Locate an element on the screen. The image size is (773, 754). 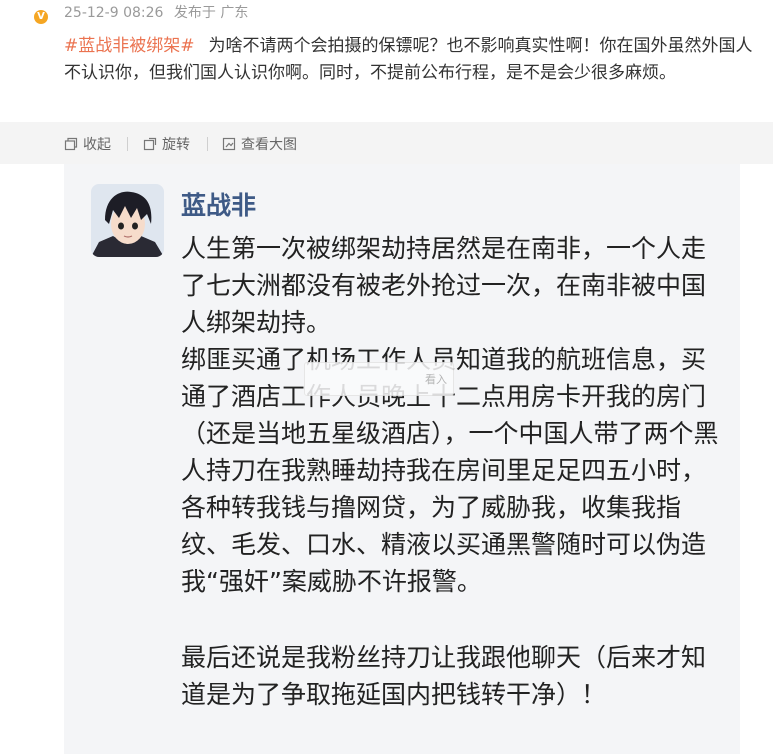
anime-avatar-icon is located at coordinates (127, 220).